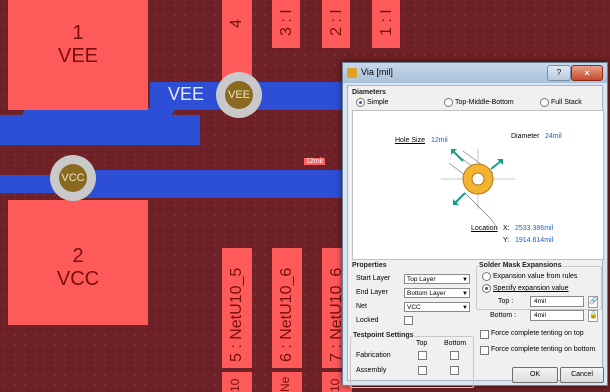 Image resolution: width=610 pixels, height=392 pixels. What do you see at coordinates (352, 73) in the screenshot?
I see `via-app-icon` at bounding box center [352, 73].